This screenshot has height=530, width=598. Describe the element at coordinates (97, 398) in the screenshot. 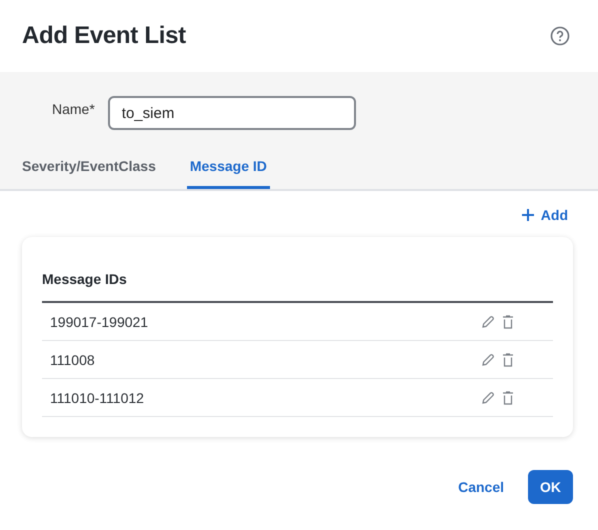

I see `table-cell: 111010-111012` at that location.